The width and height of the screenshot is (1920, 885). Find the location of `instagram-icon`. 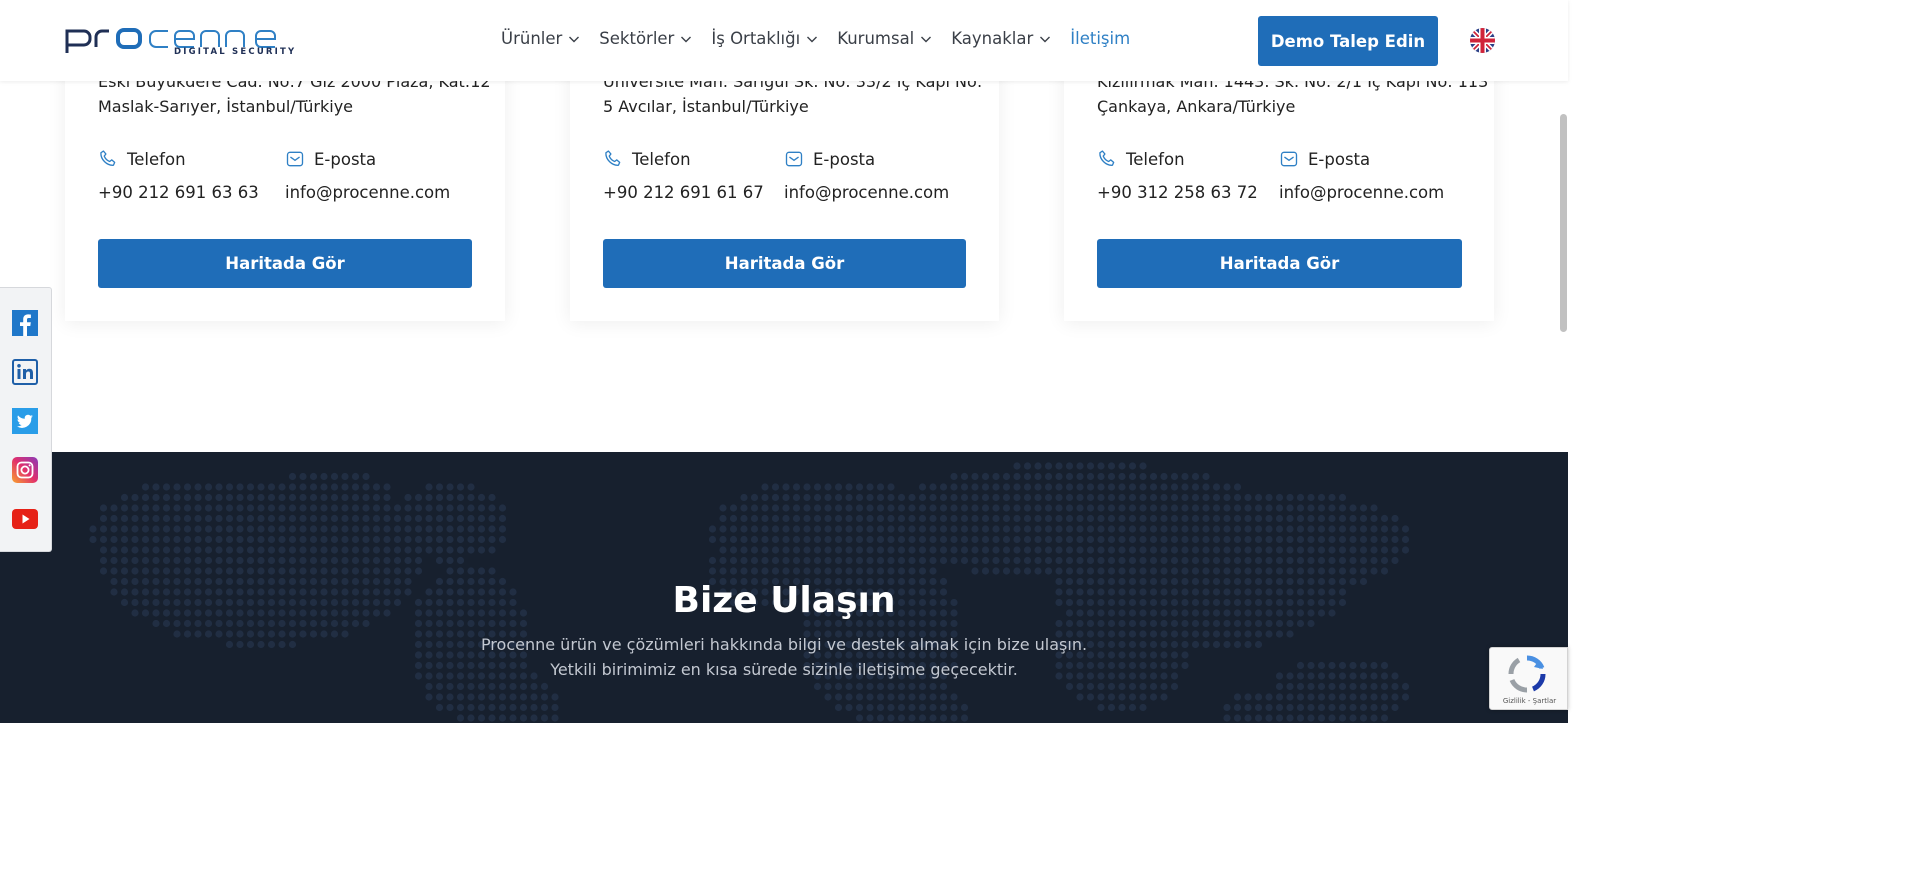

instagram-icon is located at coordinates (25, 470).